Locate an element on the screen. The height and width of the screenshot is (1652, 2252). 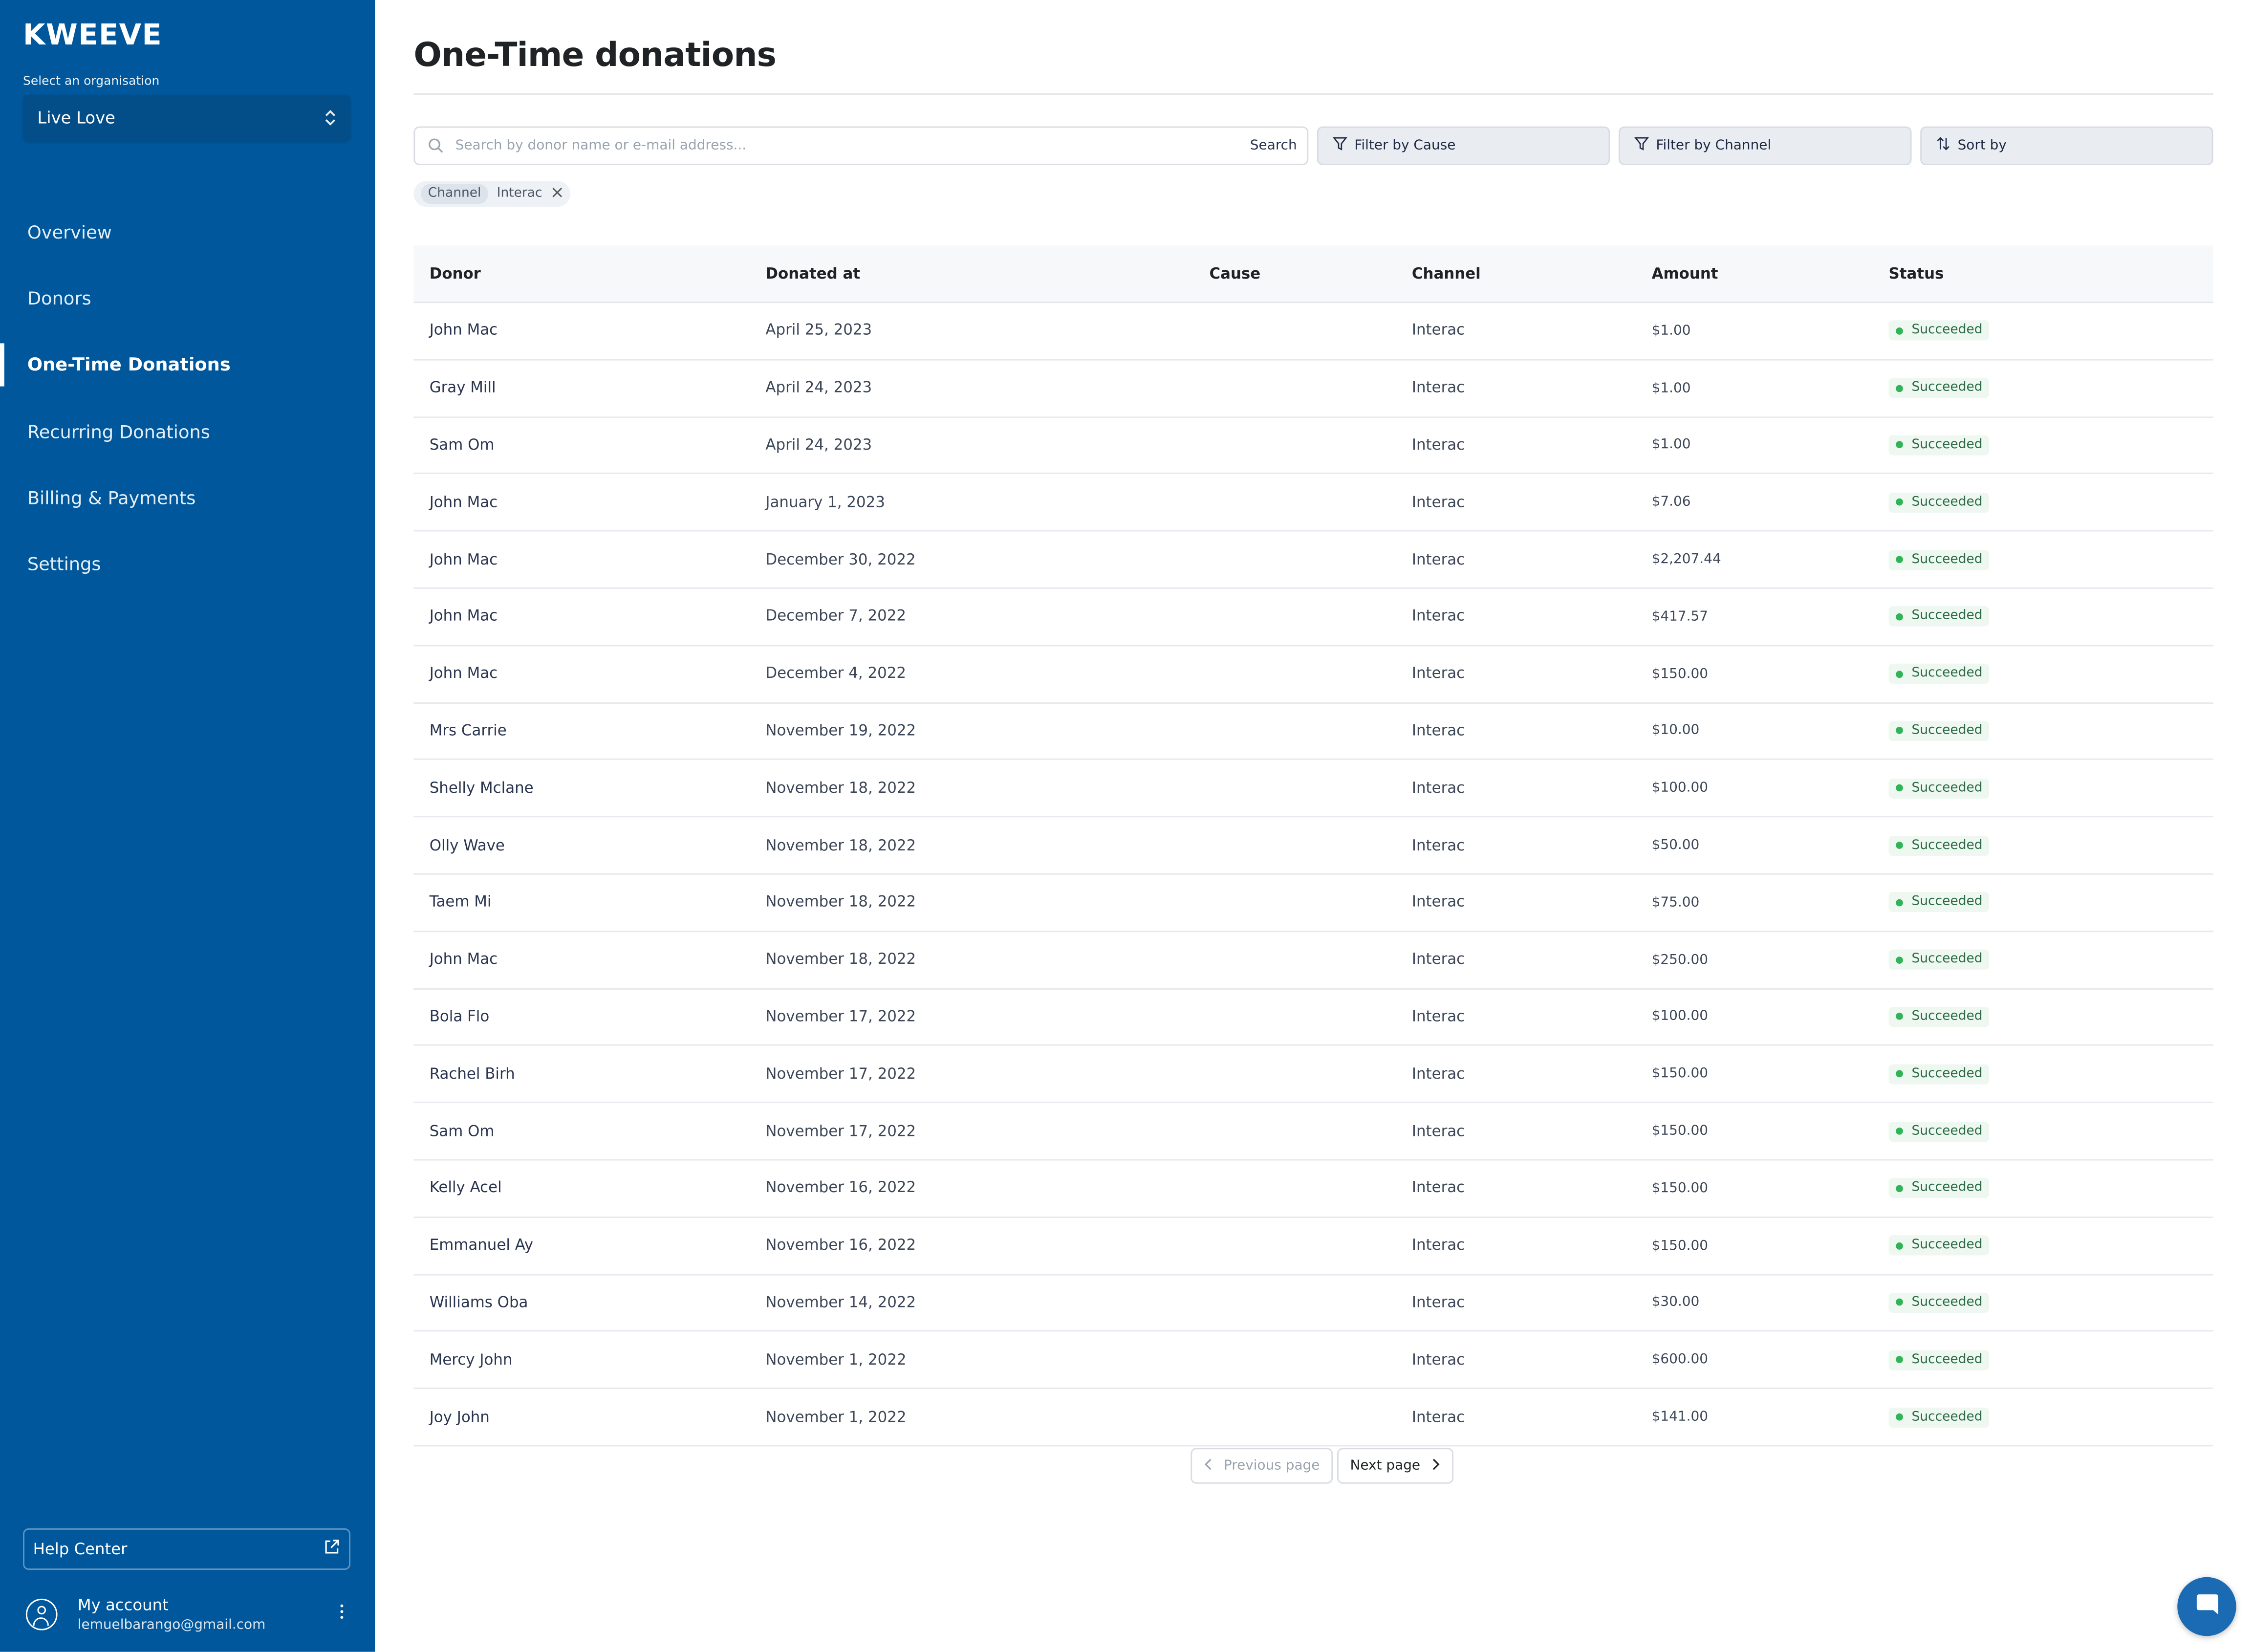
search-input is located at coordinates (851, 145).